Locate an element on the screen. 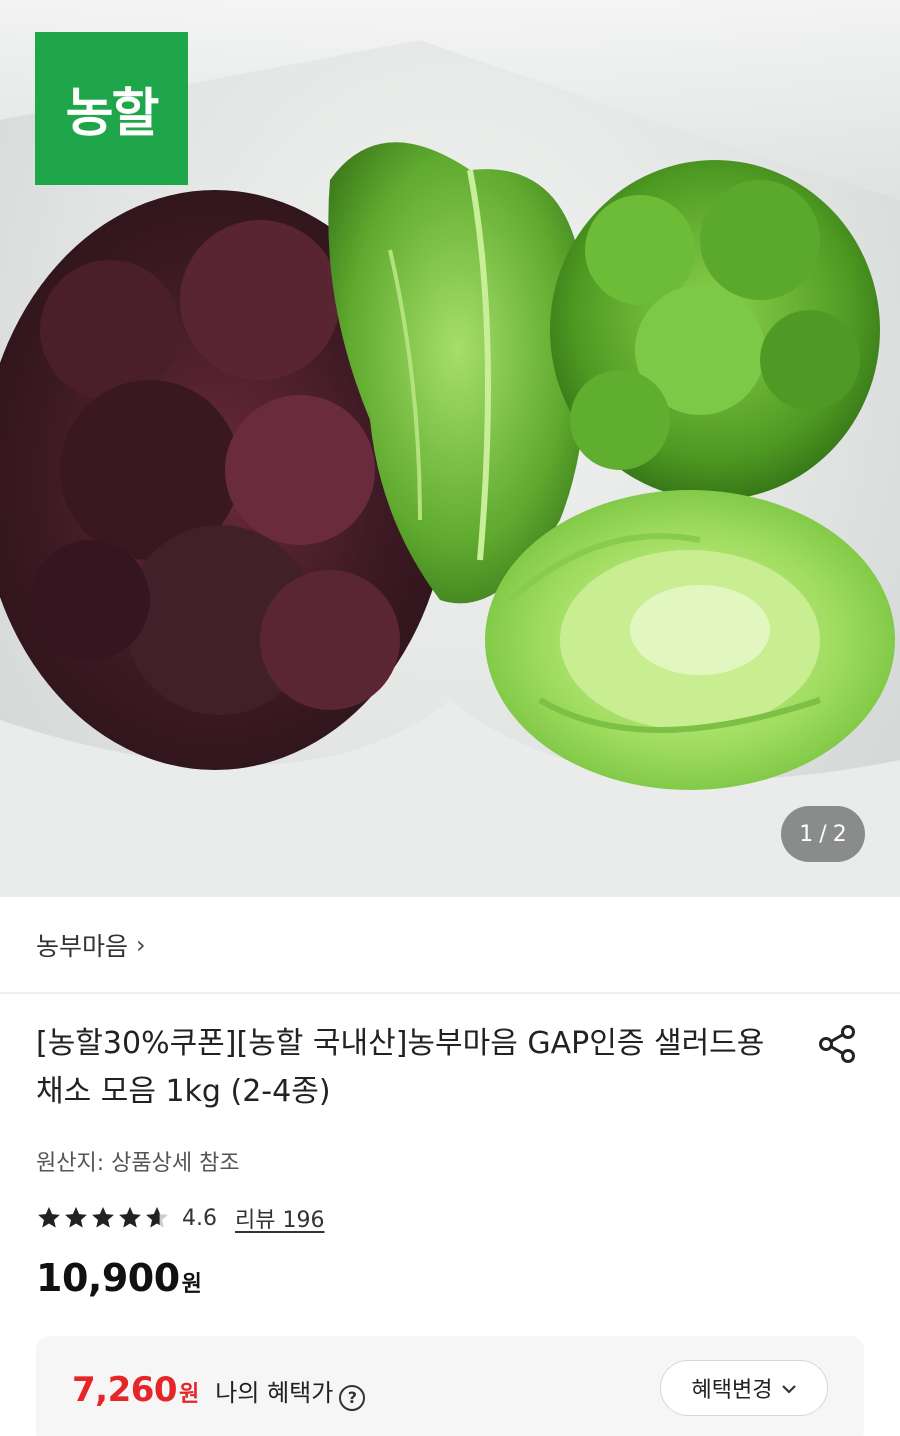  benefit-change-button: 혜택변경 is located at coordinates (744, 1388).